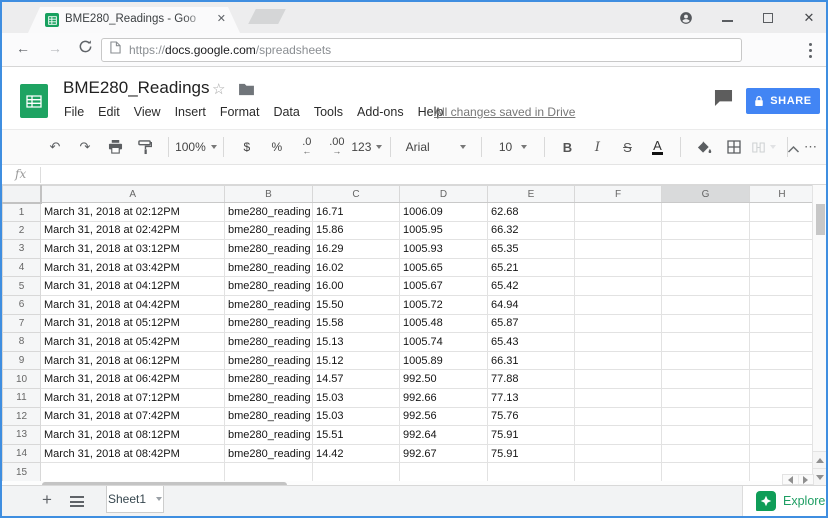 The image size is (828, 518). I want to click on all-sheets-icon, so click(77, 501).